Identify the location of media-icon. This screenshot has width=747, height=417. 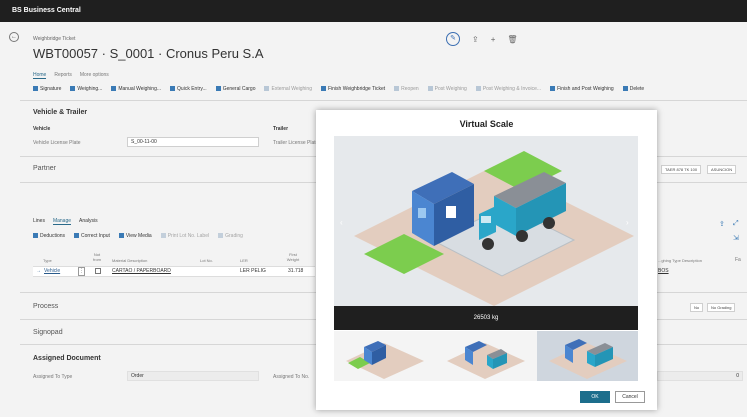
(121, 236).